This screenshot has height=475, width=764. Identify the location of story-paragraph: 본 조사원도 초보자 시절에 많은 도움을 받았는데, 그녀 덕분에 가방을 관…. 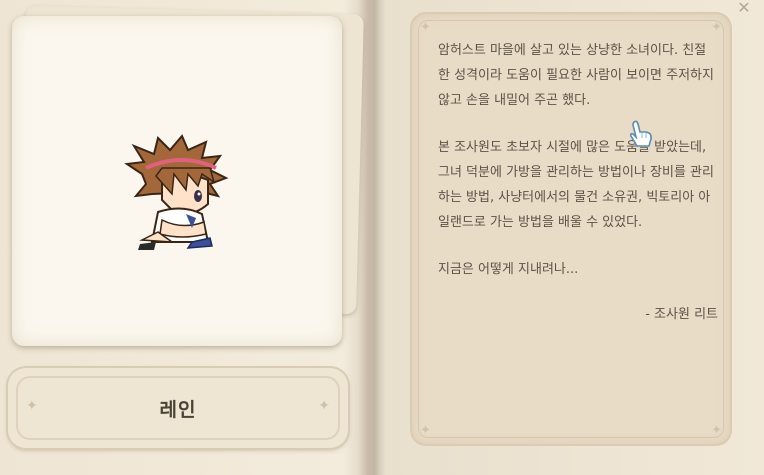
(576, 185).